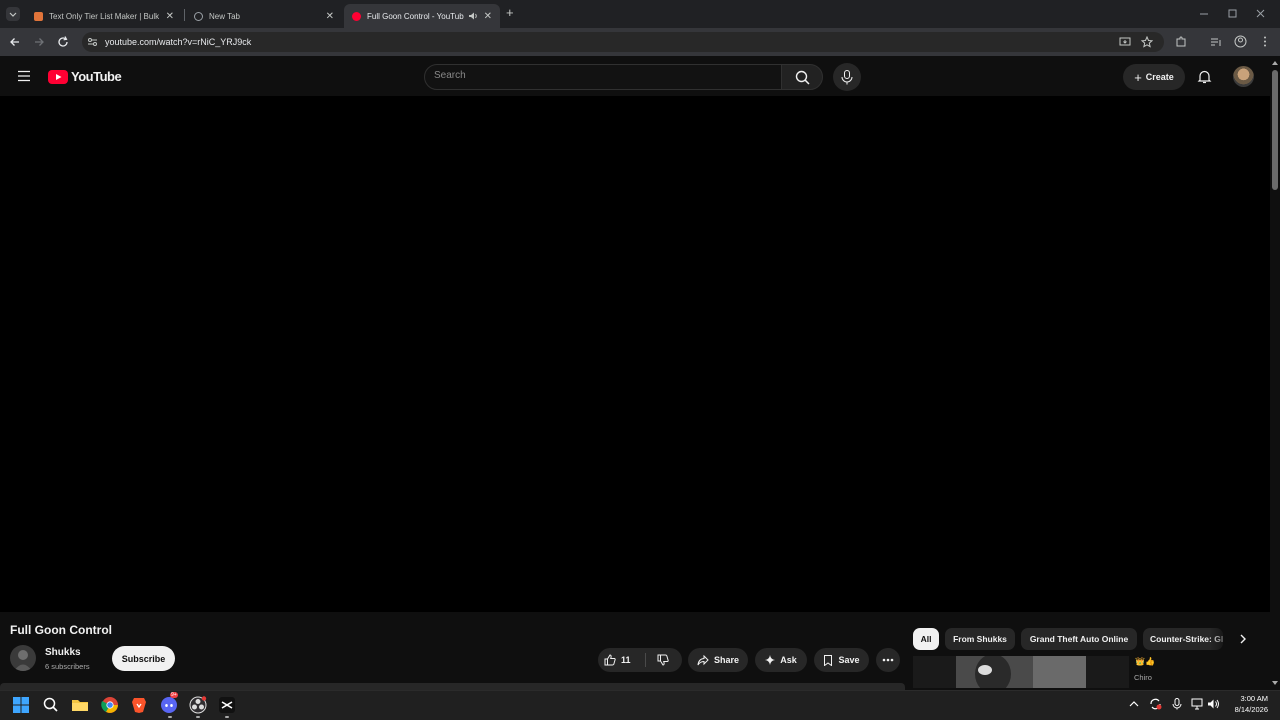 This screenshot has width=1280, height=720. I want to click on volume-icon, so click(1213, 704).